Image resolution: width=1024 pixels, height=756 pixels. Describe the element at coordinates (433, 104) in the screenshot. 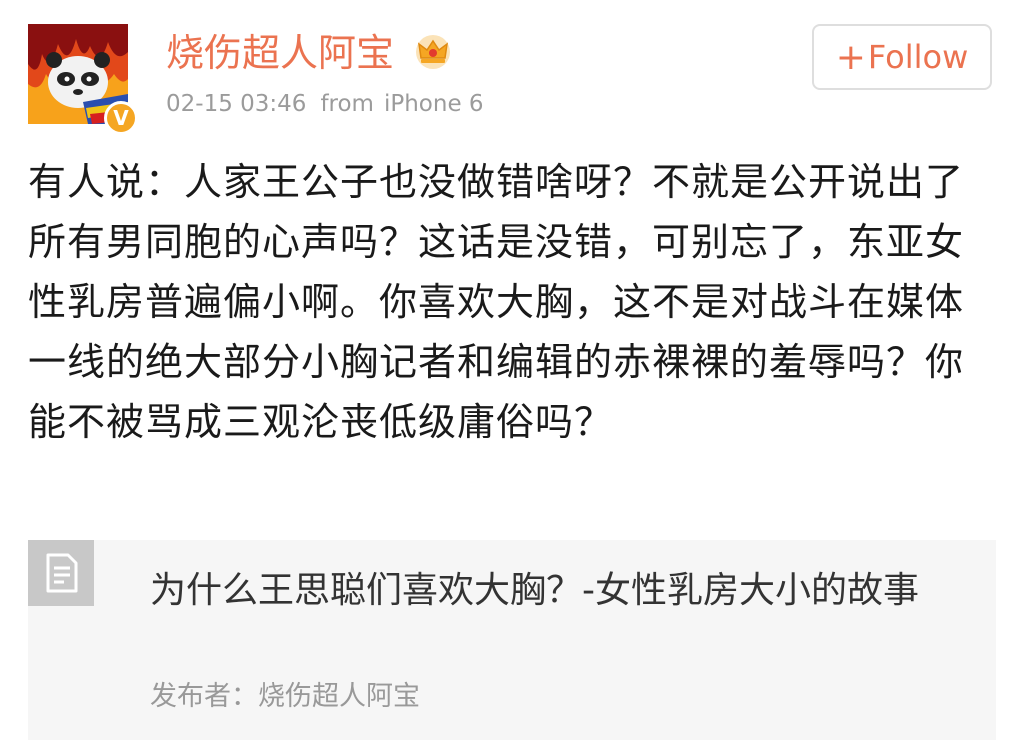

I see `device-label: iPhone 6` at that location.